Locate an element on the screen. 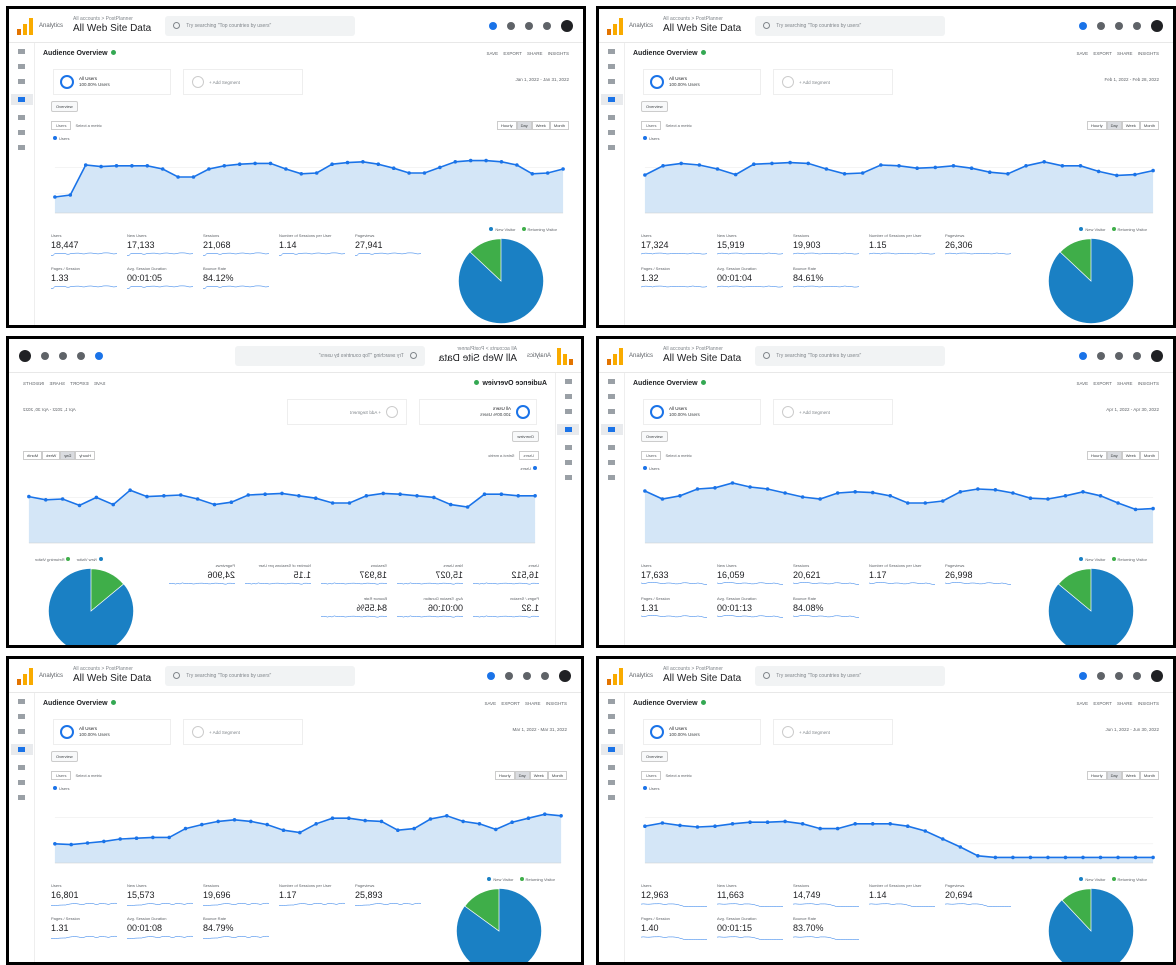 Image resolution: width=1176 pixels, height=965 pixels. date-range-picker: Mar 1, 2022 - Mar 31, 2022 is located at coordinates (539, 729).